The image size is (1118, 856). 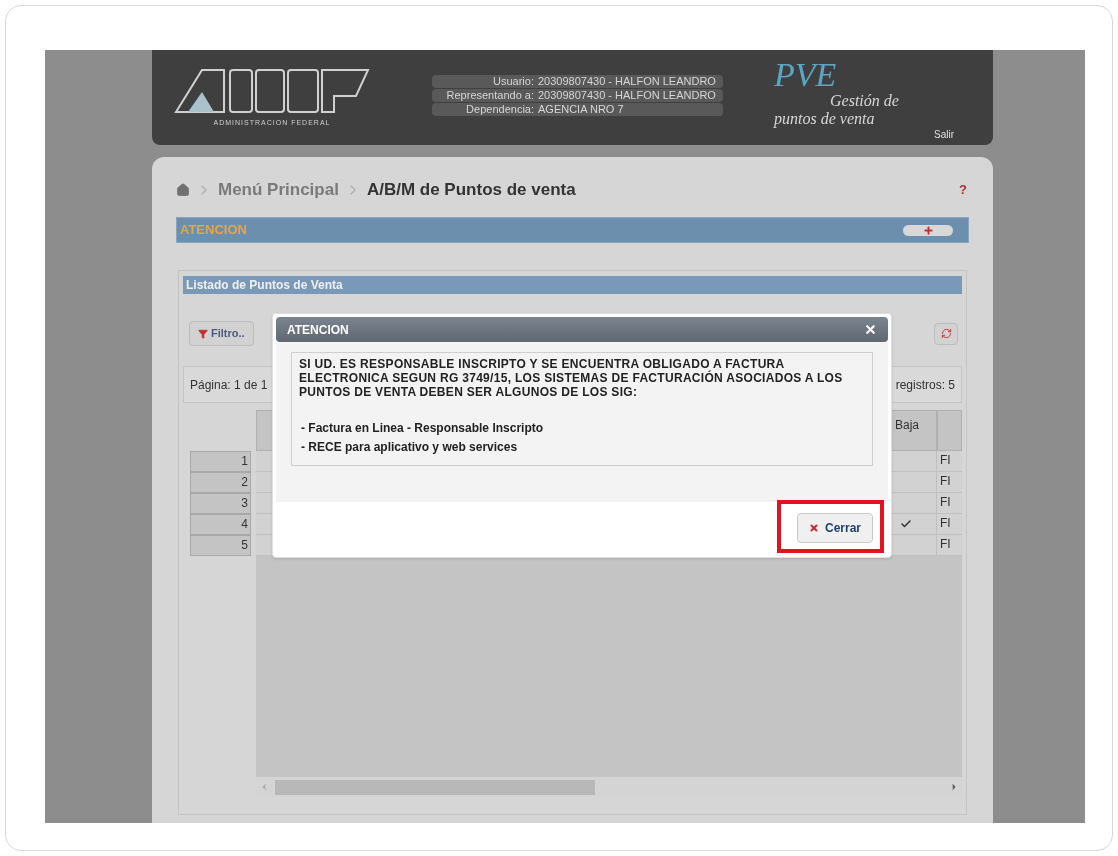 I want to click on listing-title: Listado de Puntos de Venta, so click(x=264, y=285).